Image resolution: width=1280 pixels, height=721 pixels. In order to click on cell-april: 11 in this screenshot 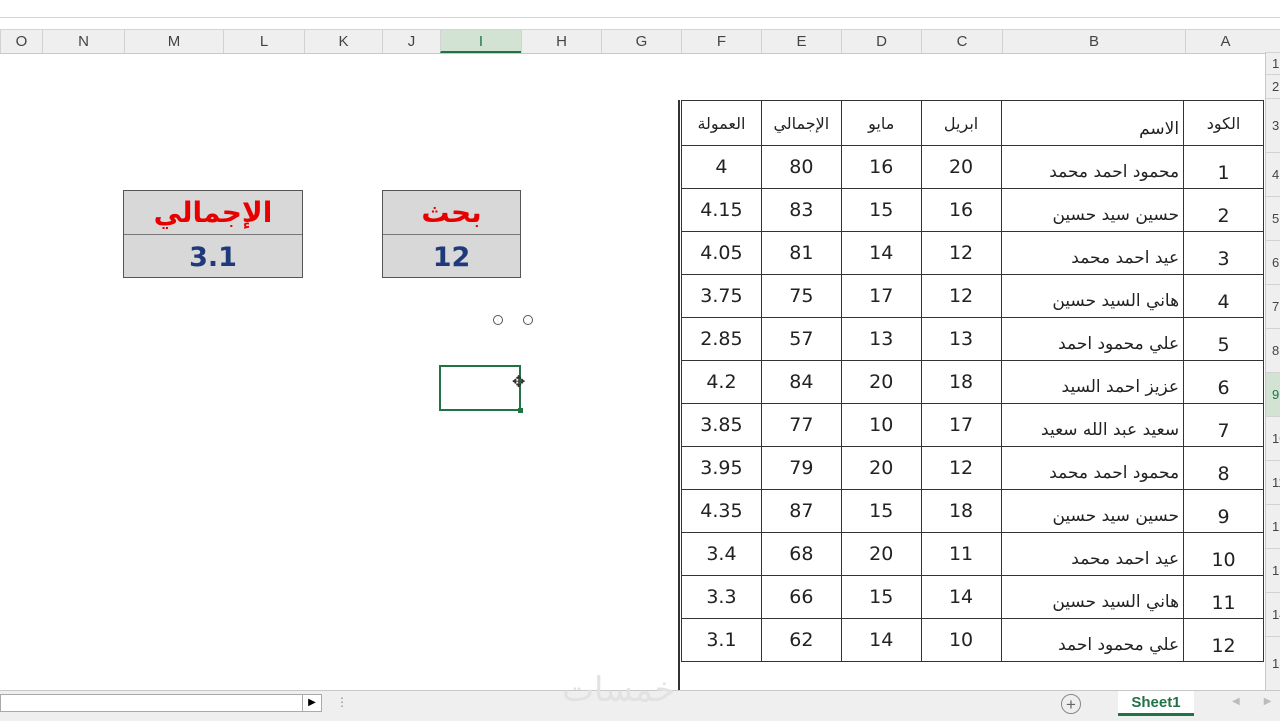, I will do `click(961, 554)`.